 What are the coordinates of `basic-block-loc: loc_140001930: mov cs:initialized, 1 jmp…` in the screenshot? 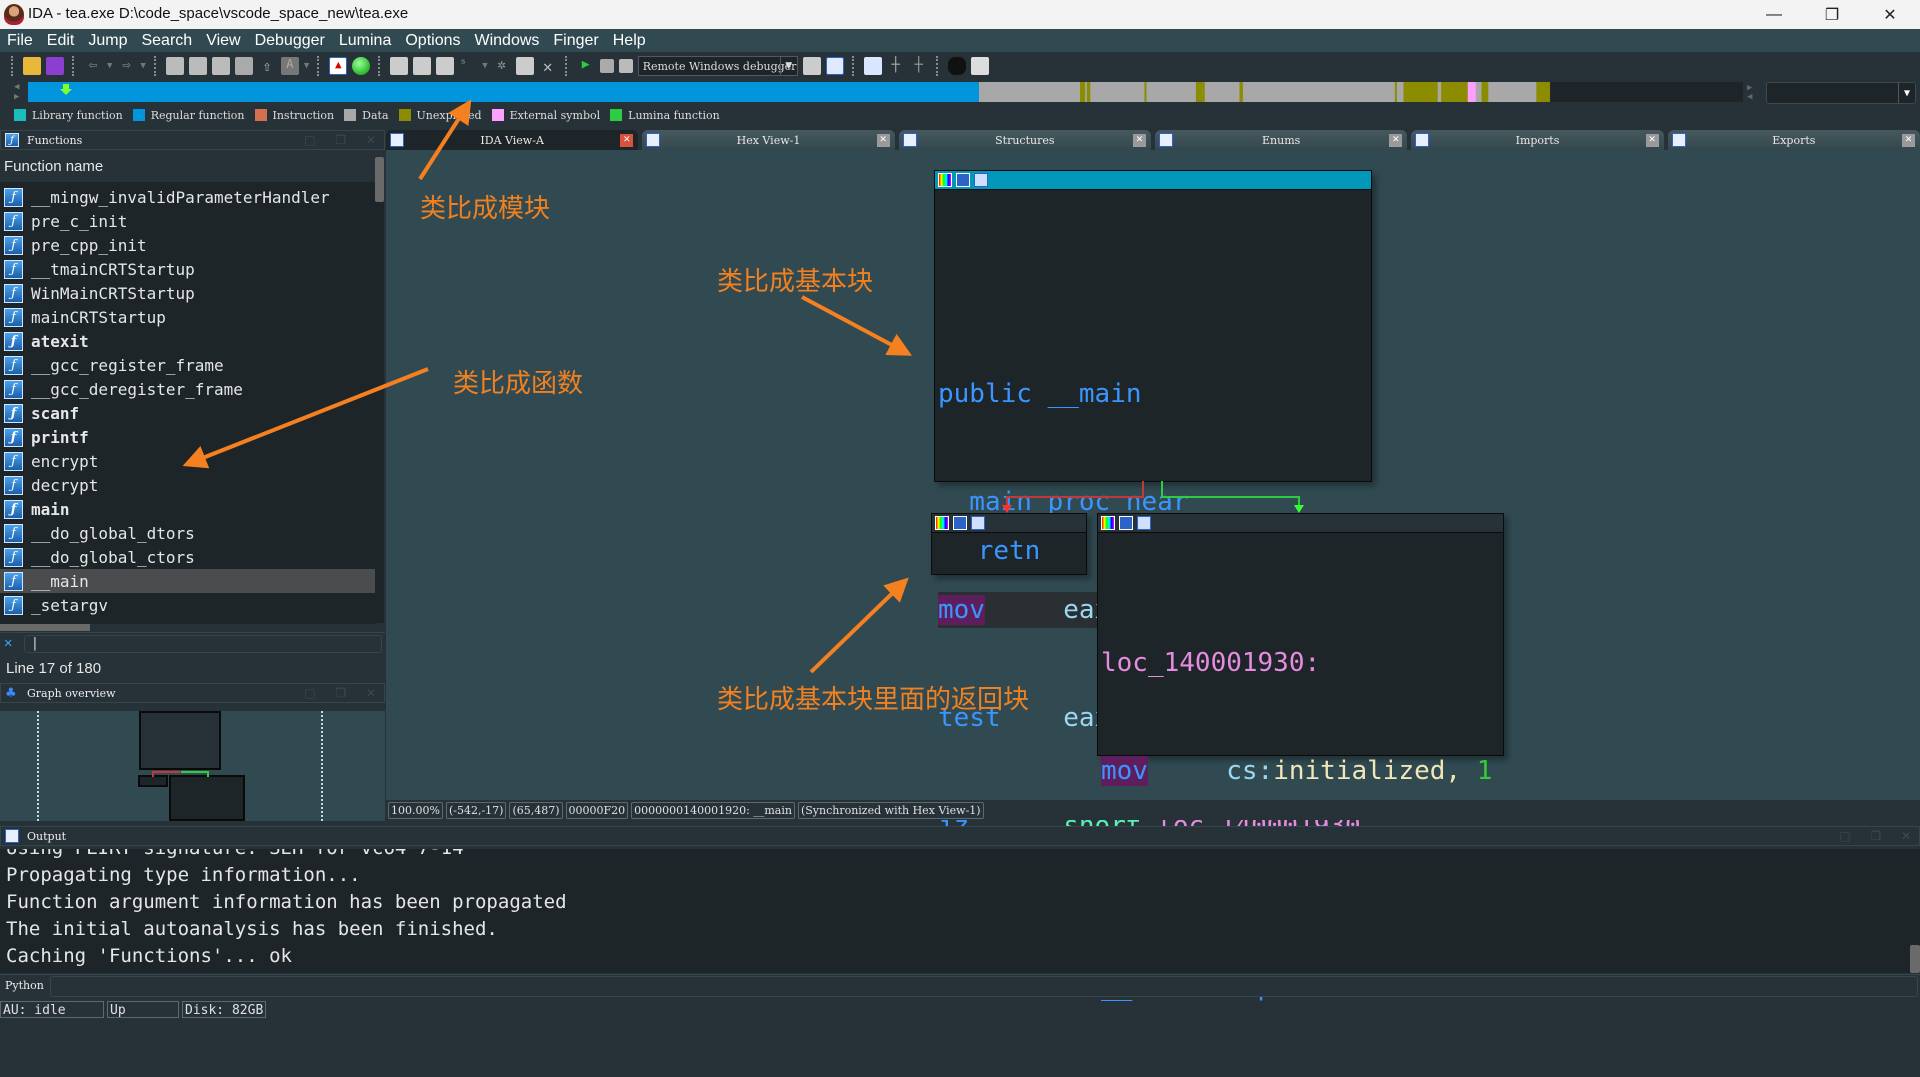 It's located at (1300, 757).